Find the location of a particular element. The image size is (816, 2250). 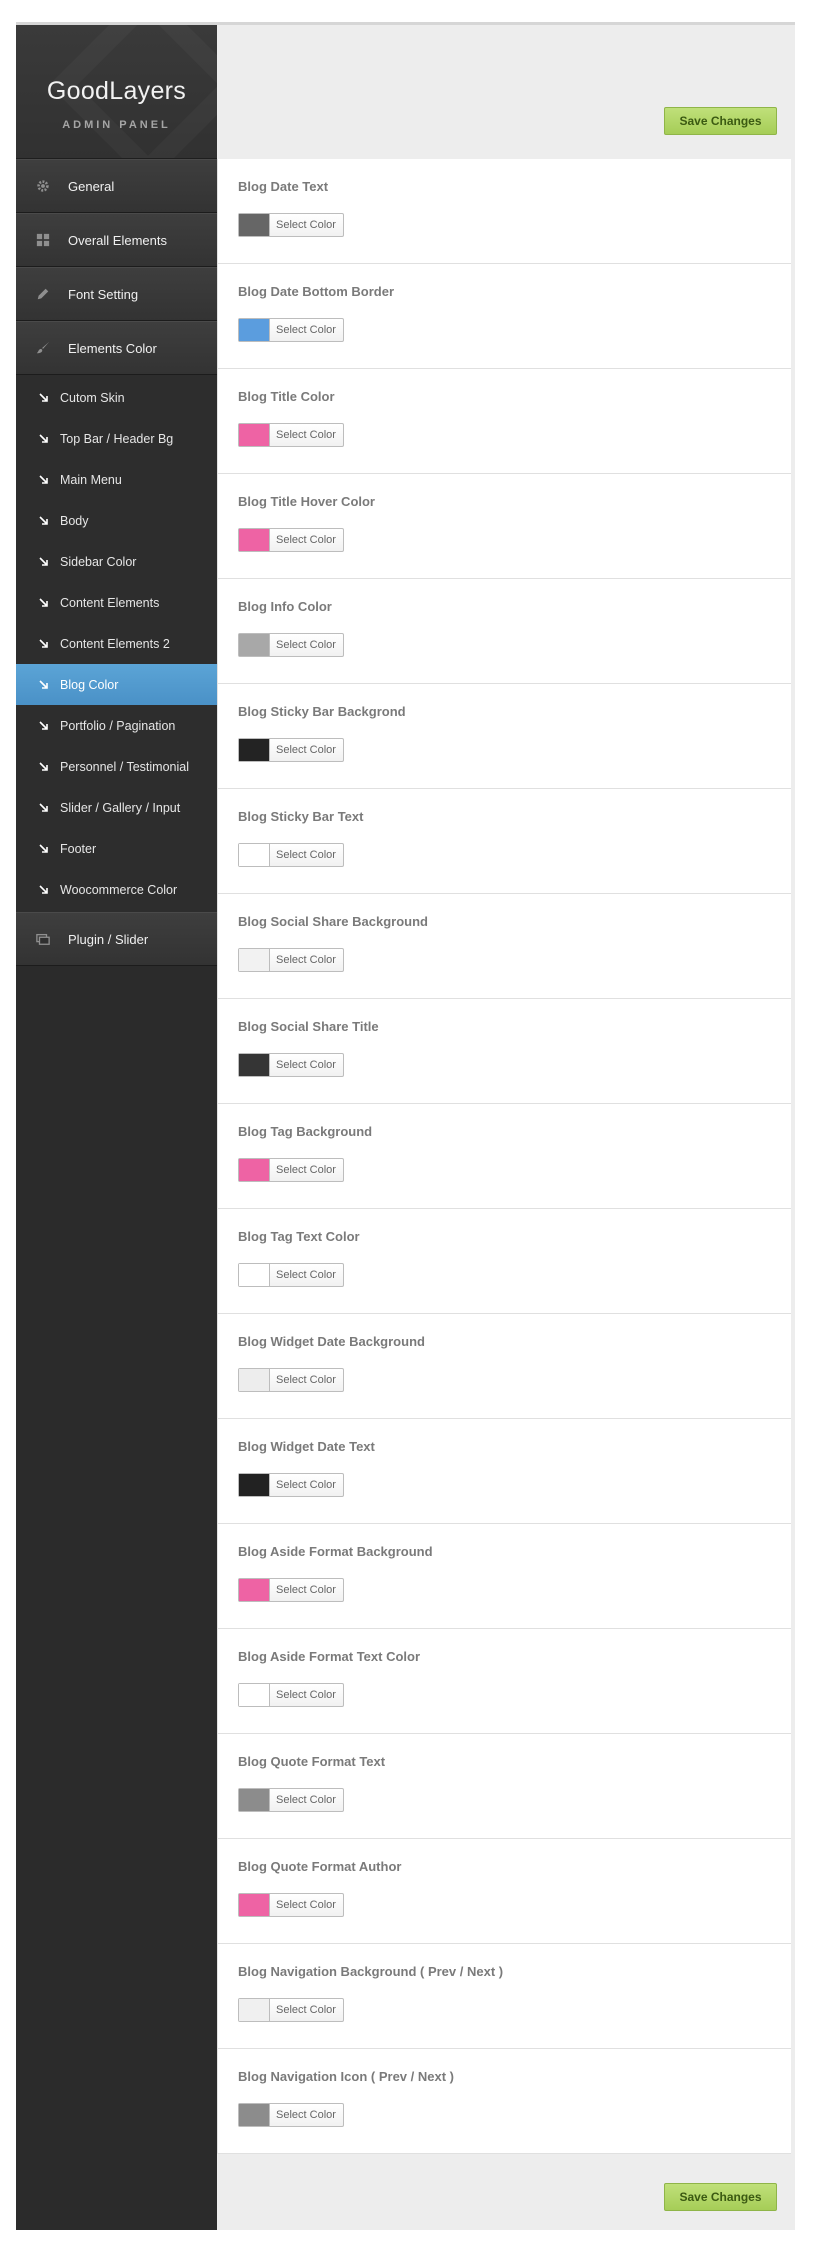

submenu-item-footer: Footer is located at coordinates (116, 848).